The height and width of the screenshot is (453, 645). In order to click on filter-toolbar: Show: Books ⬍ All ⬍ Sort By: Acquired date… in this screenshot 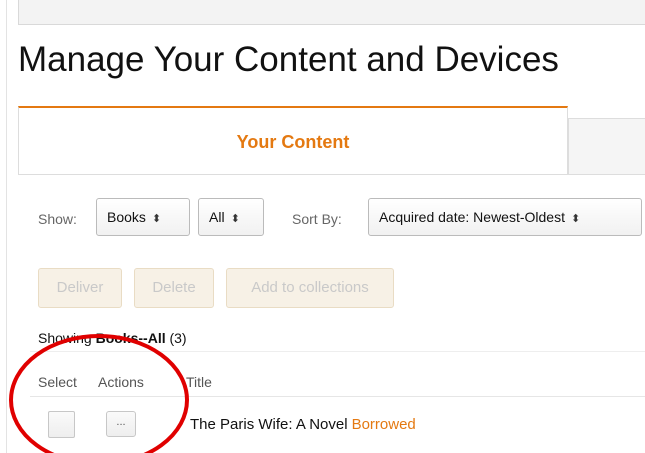, I will do `click(341, 218)`.